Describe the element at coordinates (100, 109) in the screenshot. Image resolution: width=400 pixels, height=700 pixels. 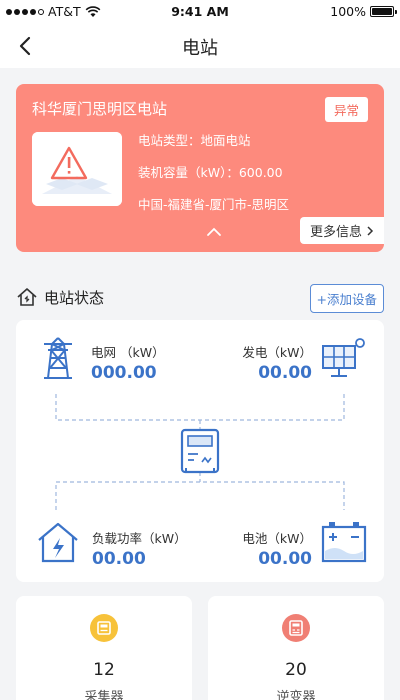
I see `station-name: 科华厦门思明区电站` at that location.